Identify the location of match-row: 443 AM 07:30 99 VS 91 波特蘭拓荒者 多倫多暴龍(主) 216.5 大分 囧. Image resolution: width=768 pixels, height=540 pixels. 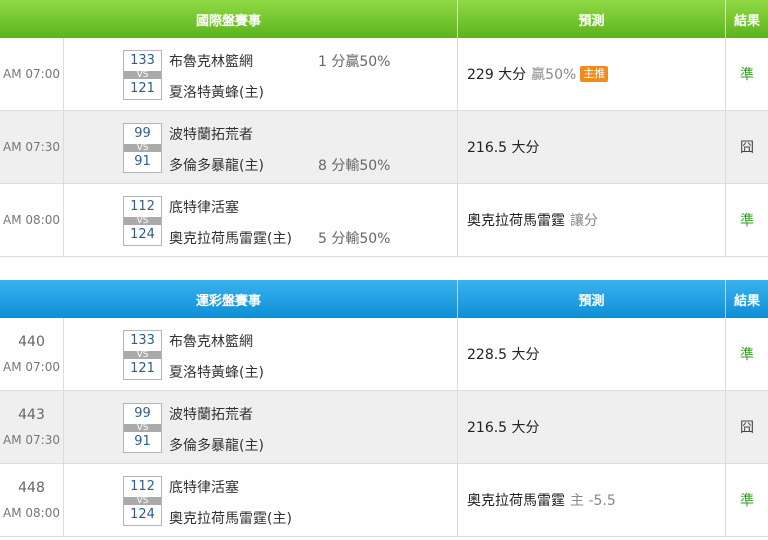
(384, 427).